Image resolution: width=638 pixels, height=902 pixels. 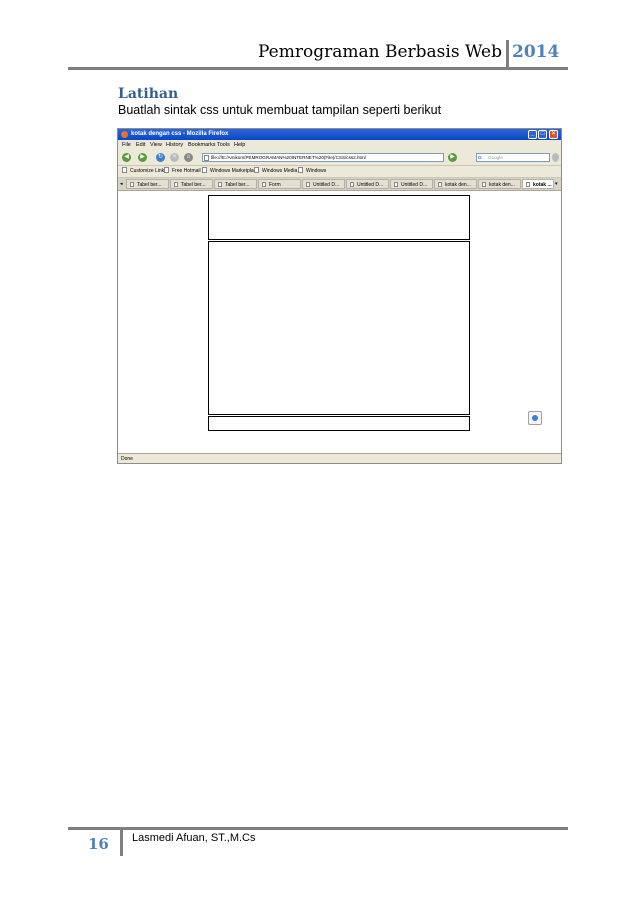 What do you see at coordinates (318, 828) in the screenshot?
I see `footer-rule` at bounding box center [318, 828].